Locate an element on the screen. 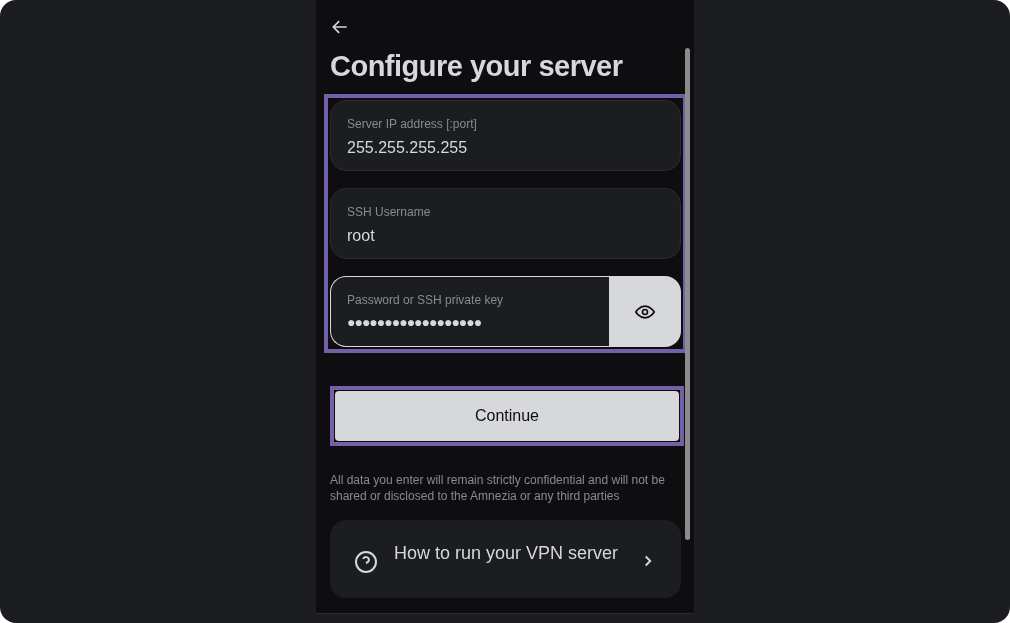 The image size is (1010, 623). field-label: Password or SSH private key is located at coordinates (426, 300).